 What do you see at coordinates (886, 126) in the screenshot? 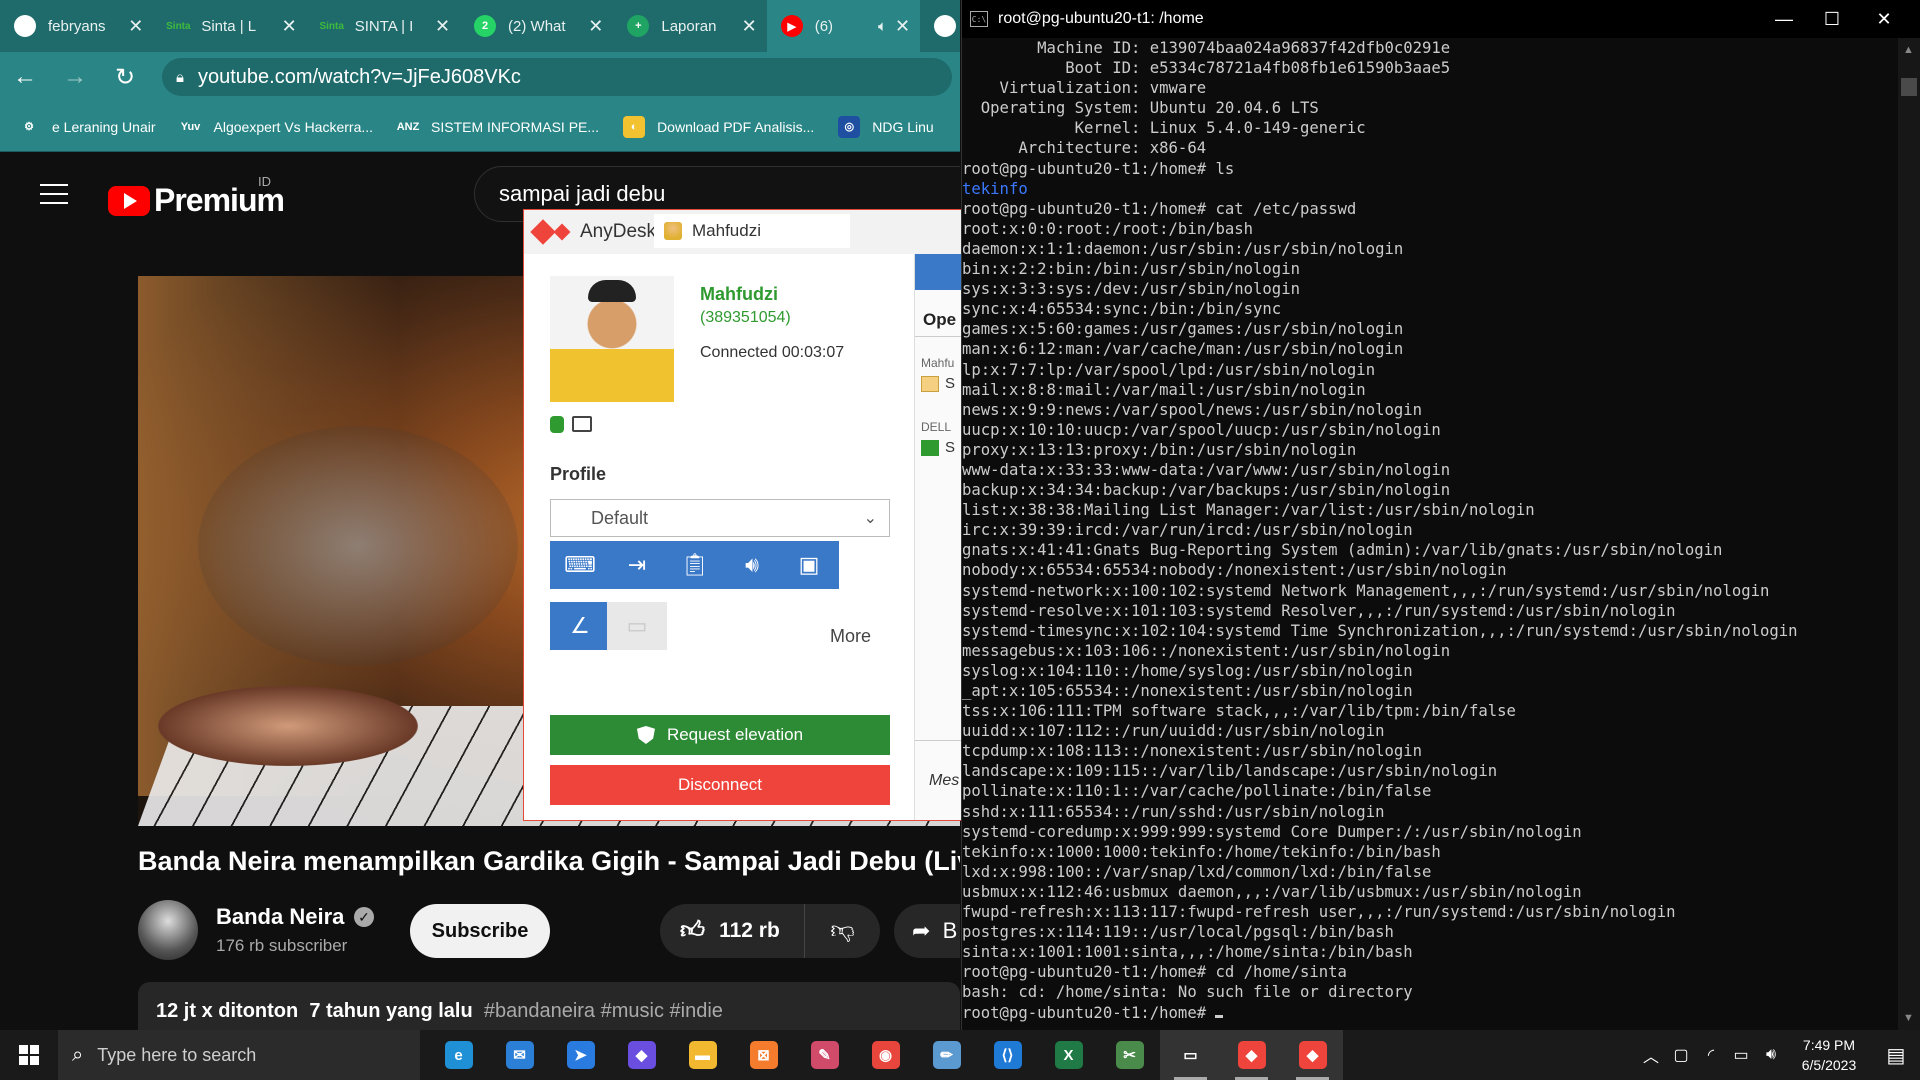
I see `bookmark-item: ◎ NDG Linu` at bounding box center [886, 126].